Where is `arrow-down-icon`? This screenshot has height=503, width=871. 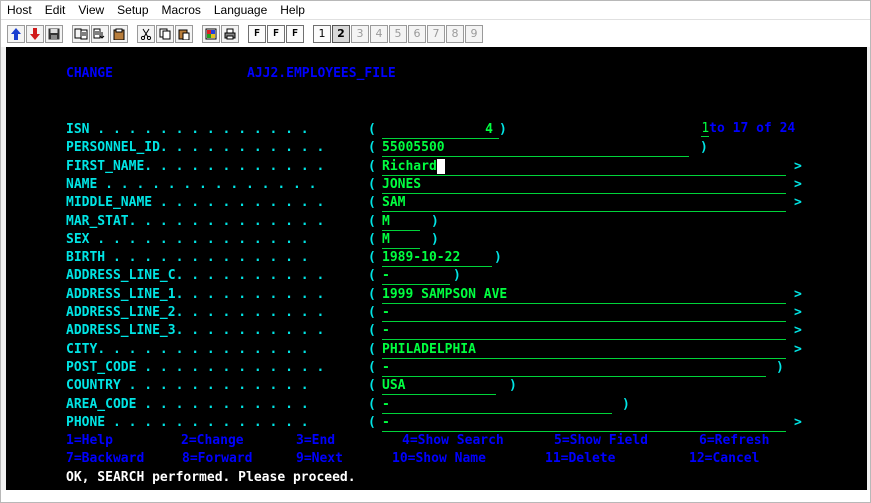 arrow-down-icon is located at coordinates (35, 33).